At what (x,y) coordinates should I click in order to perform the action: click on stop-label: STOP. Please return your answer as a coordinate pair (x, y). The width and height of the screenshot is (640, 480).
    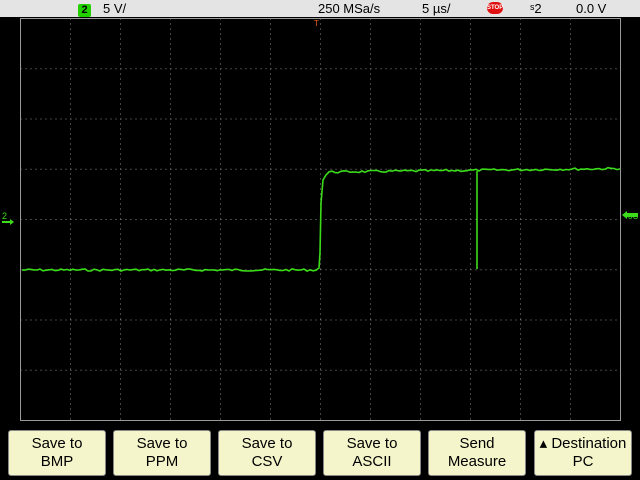
    Looking at the image, I should click on (495, 8).